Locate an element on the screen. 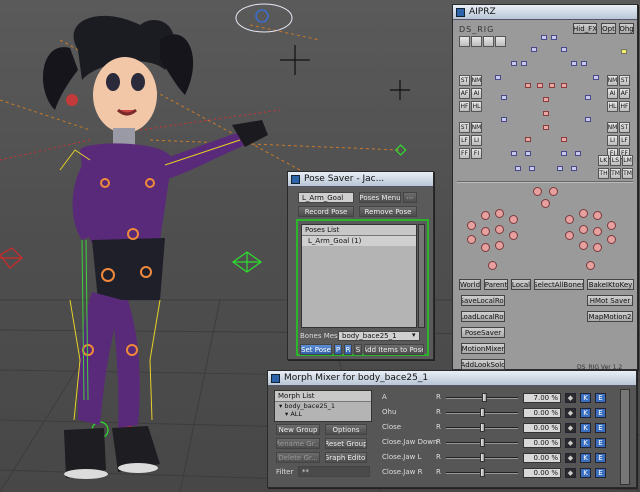 This screenshot has height=492, width=640. poses-list-scrollbar is located at coordinates (421, 276).